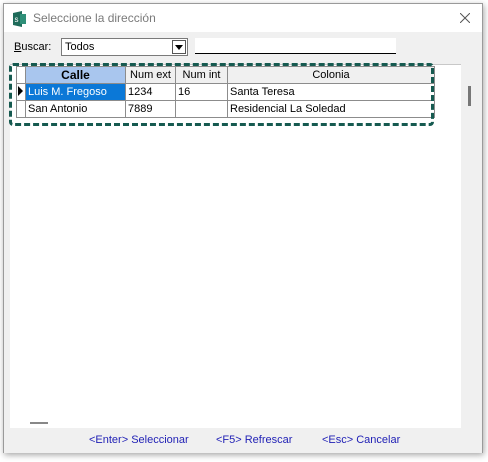 This screenshot has height=462, width=488. I want to click on table-row: Luis M. Fregoso 1234 16 Santa Teresa, so click(225, 92).